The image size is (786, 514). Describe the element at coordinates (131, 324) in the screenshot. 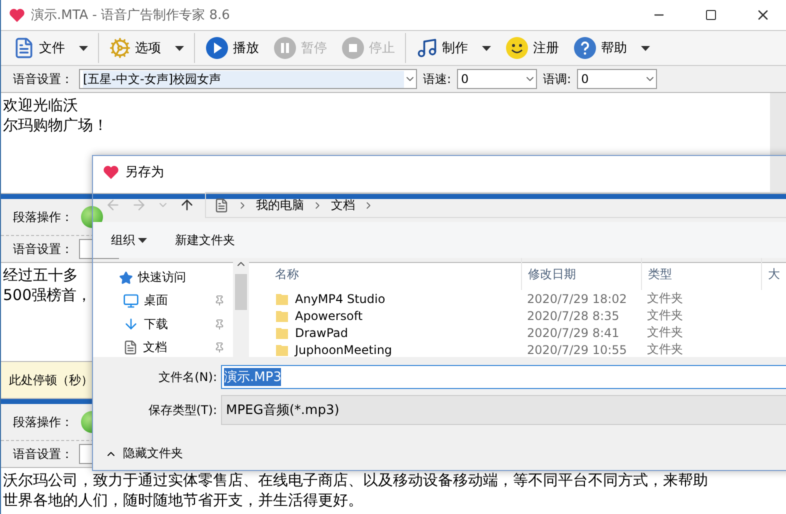

I see `download-arrow-icon` at that location.